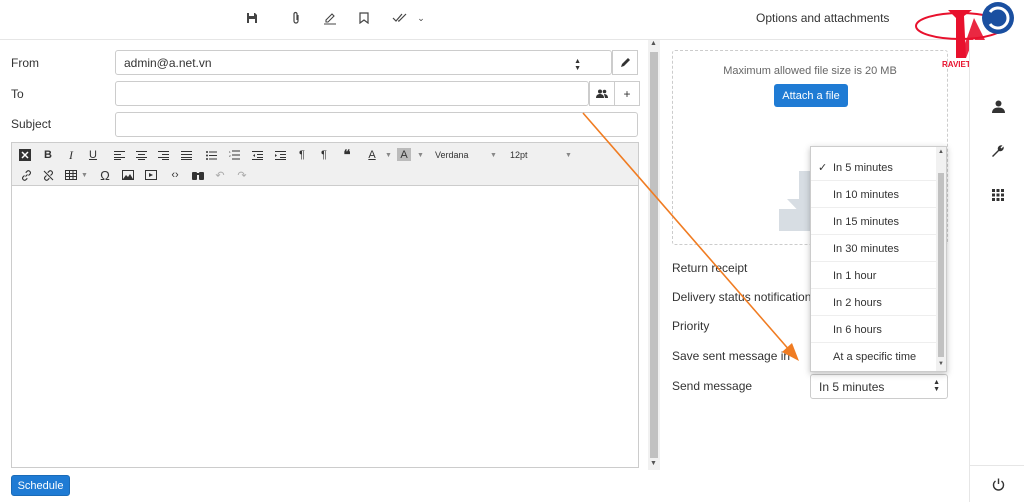 The height and width of the screenshot is (502, 1024). I want to click on media-icon, so click(151, 175).